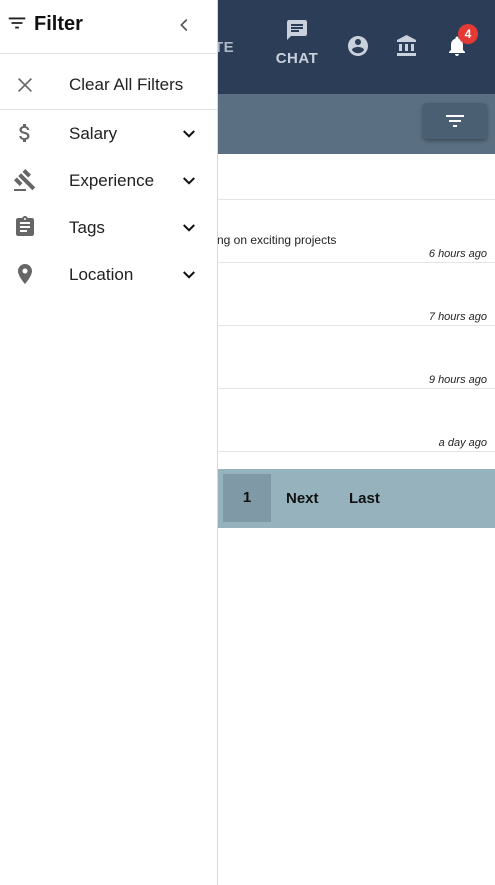 This screenshot has height=885, width=495. I want to click on chevron-left-icon, so click(185, 25).